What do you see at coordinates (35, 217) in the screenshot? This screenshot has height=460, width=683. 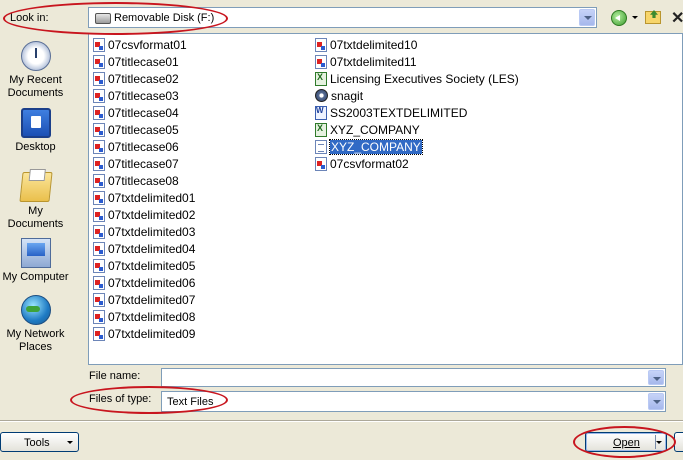 I see `place-label: My Documents` at bounding box center [35, 217].